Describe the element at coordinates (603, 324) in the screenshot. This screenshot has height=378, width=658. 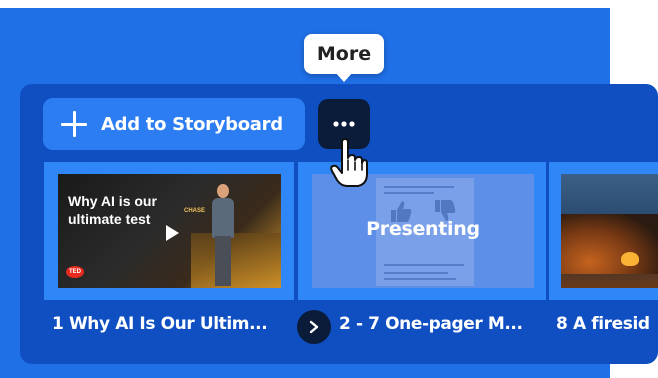
I see `scene-caption-3: 8 A firesid` at that location.